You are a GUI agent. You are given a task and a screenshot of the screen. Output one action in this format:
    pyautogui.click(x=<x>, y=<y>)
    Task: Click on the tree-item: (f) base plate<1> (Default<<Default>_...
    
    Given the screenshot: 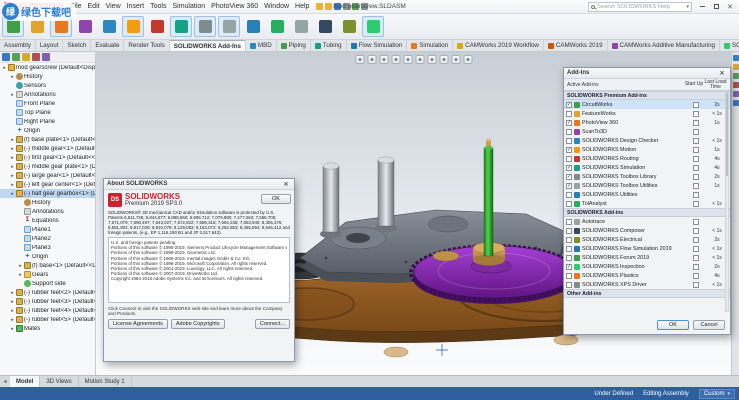 What is the action you would take?
    pyautogui.click(x=47, y=139)
    